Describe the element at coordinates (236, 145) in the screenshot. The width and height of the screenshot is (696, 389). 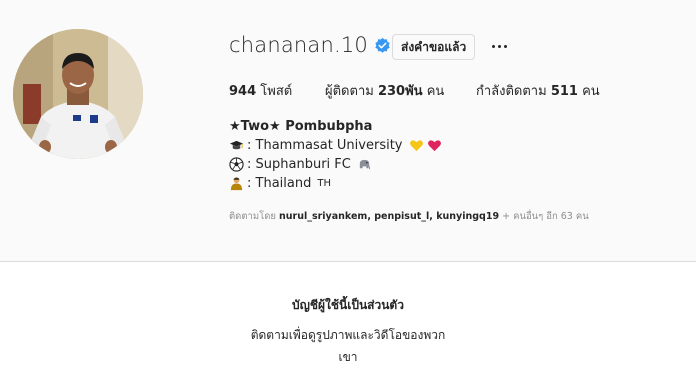
I see `graduation-cap-icon` at that location.